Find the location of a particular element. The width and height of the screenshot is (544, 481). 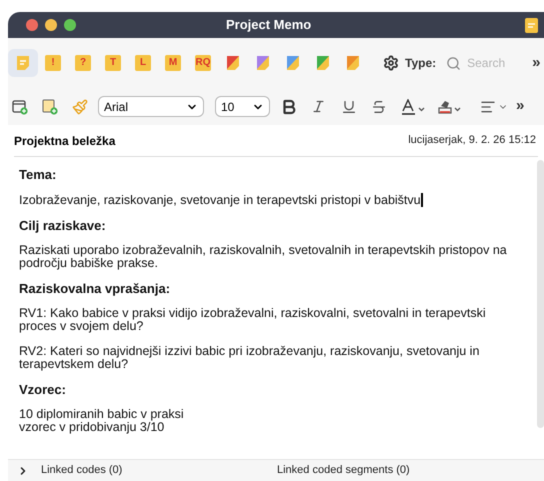

underline-icon is located at coordinates (349, 106).